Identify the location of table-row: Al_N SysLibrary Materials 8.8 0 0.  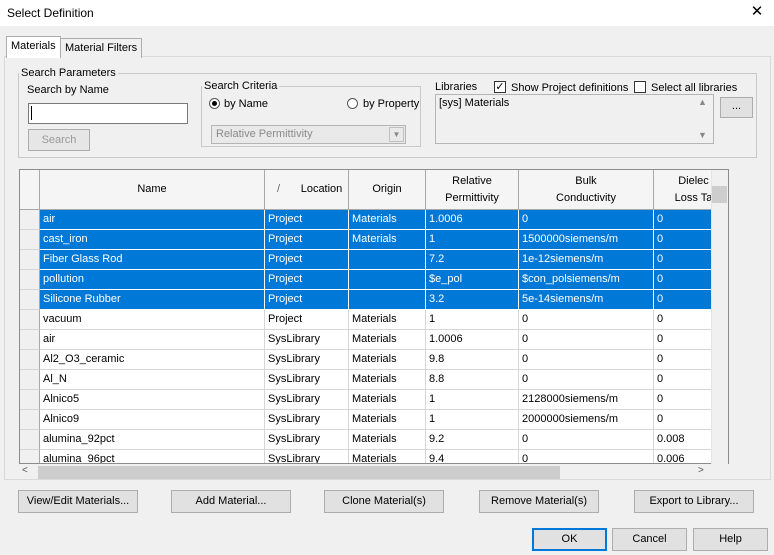
(374, 380).